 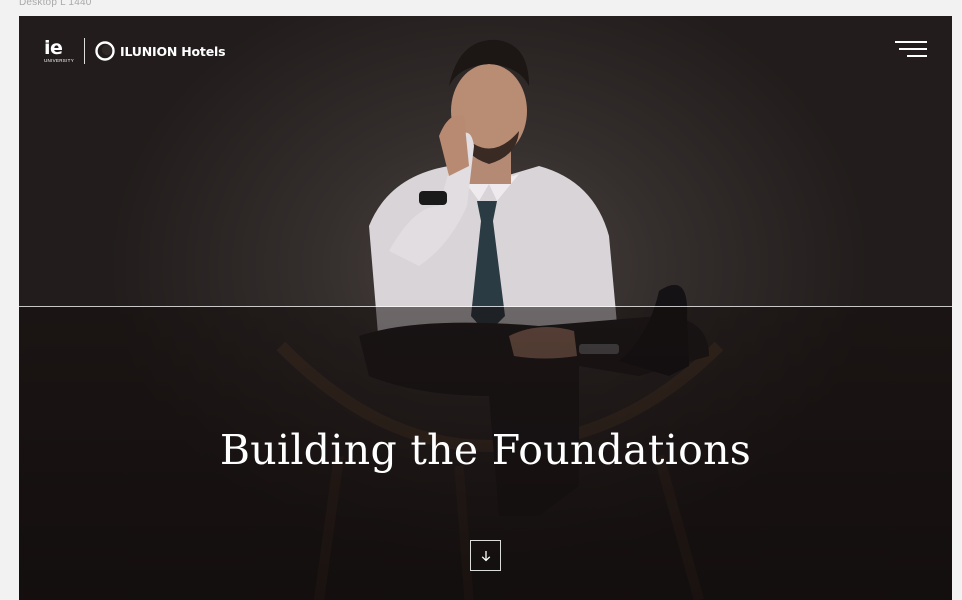 What do you see at coordinates (85, 51) in the screenshot?
I see `logo-separator` at bounding box center [85, 51].